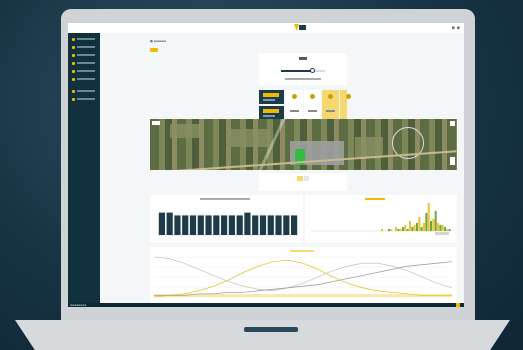 The width and height of the screenshot is (523, 350). What do you see at coordinates (271, 329) in the screenshot?
I see `laptop-notch` at bounding box center [271, 329].